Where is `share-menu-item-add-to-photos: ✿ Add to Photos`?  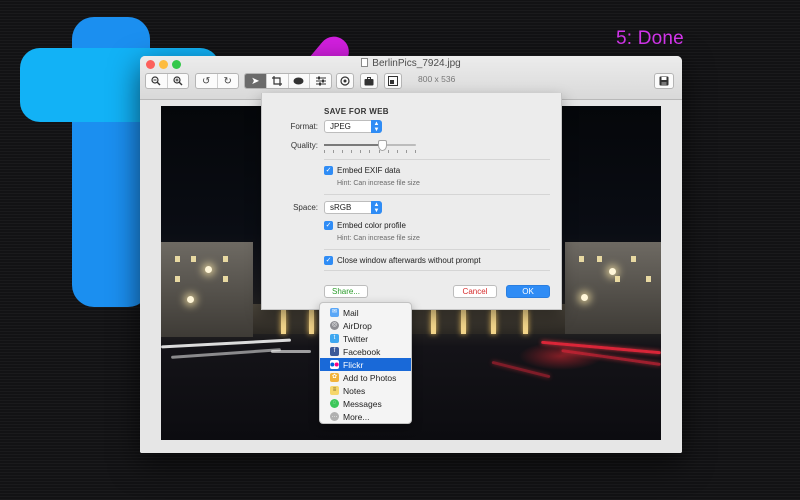 share-menu-item-add-to-photos: ✿ Add to Photos is located at coordinates (365, 377).